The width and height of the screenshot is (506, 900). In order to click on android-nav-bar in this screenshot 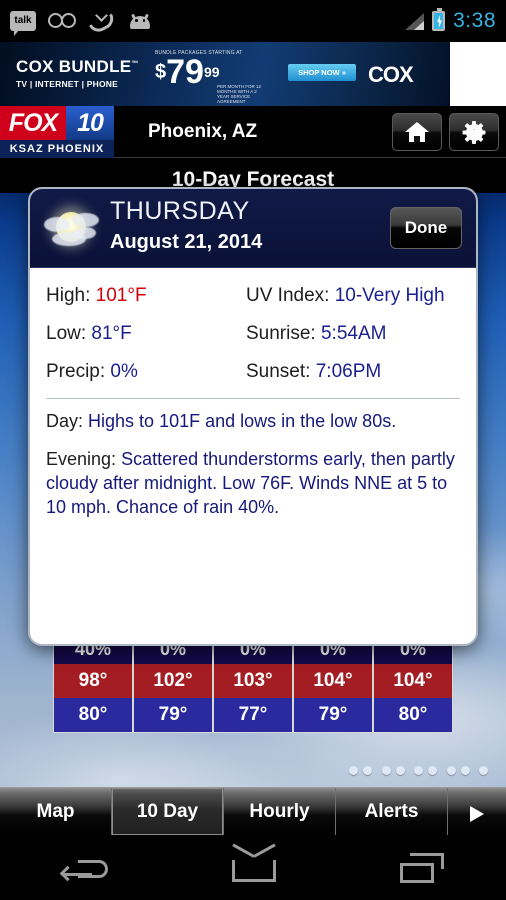, I will do `click(253, 867)`.